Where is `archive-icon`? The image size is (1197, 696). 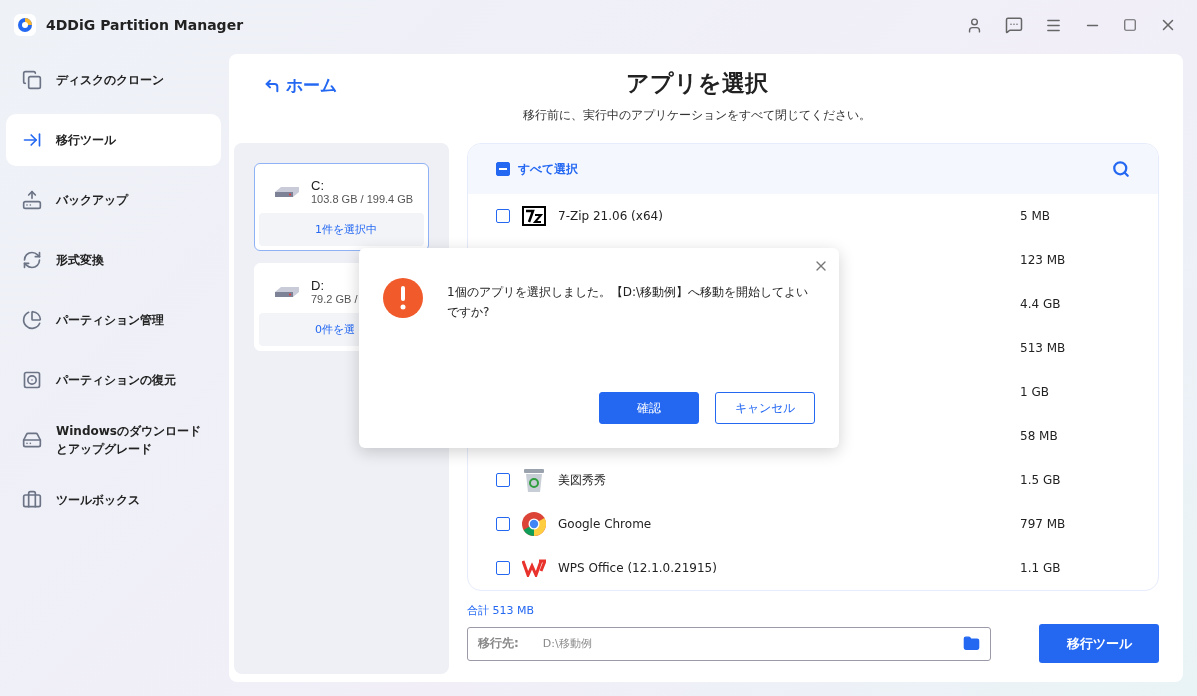
archive-icon is located at coordinates (534, 216).